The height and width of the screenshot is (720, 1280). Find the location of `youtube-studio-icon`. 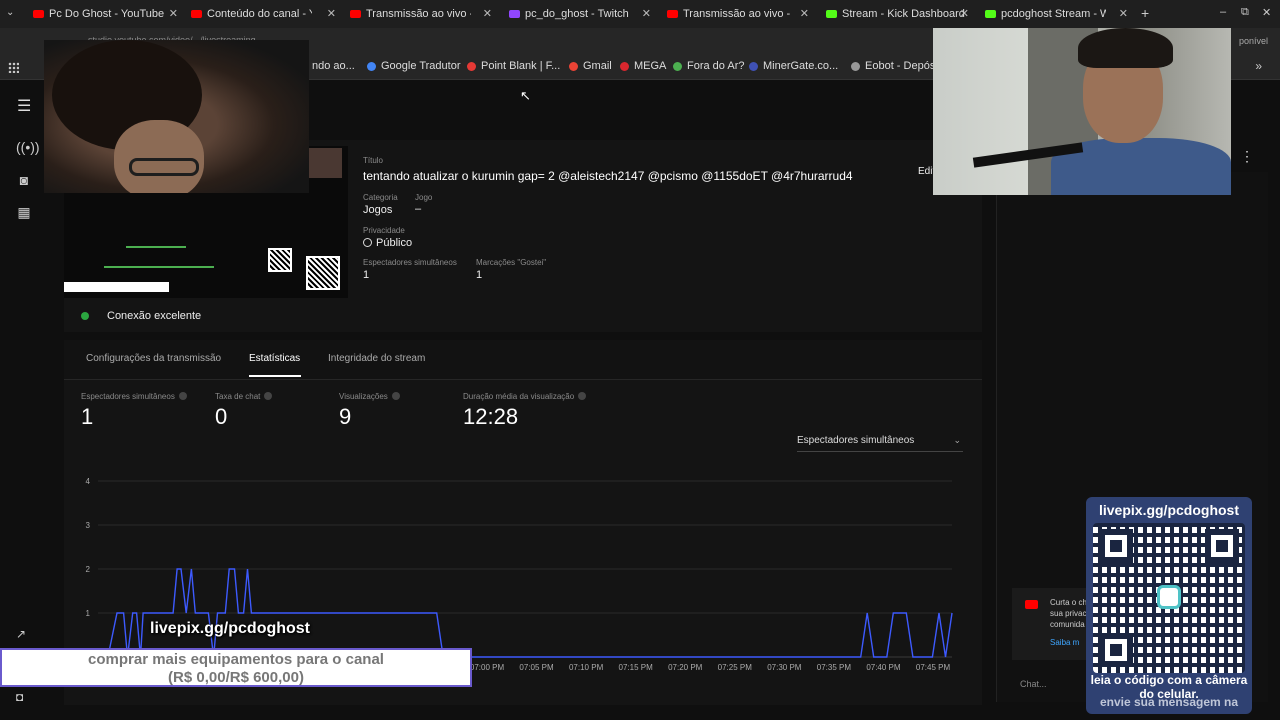

youtube-studio-icon is located at coordinates (196, 14).